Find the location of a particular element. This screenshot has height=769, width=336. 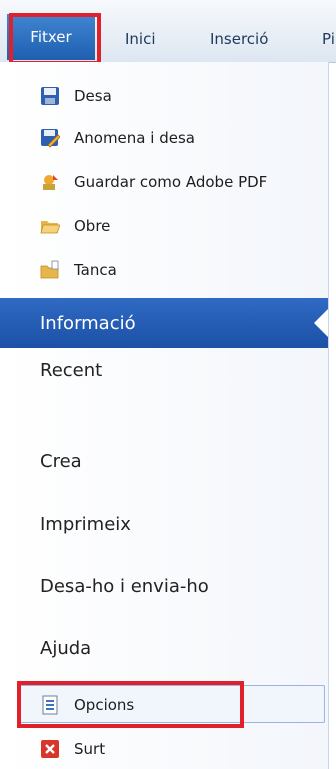

save-icon is located at coordinates (50, 96).